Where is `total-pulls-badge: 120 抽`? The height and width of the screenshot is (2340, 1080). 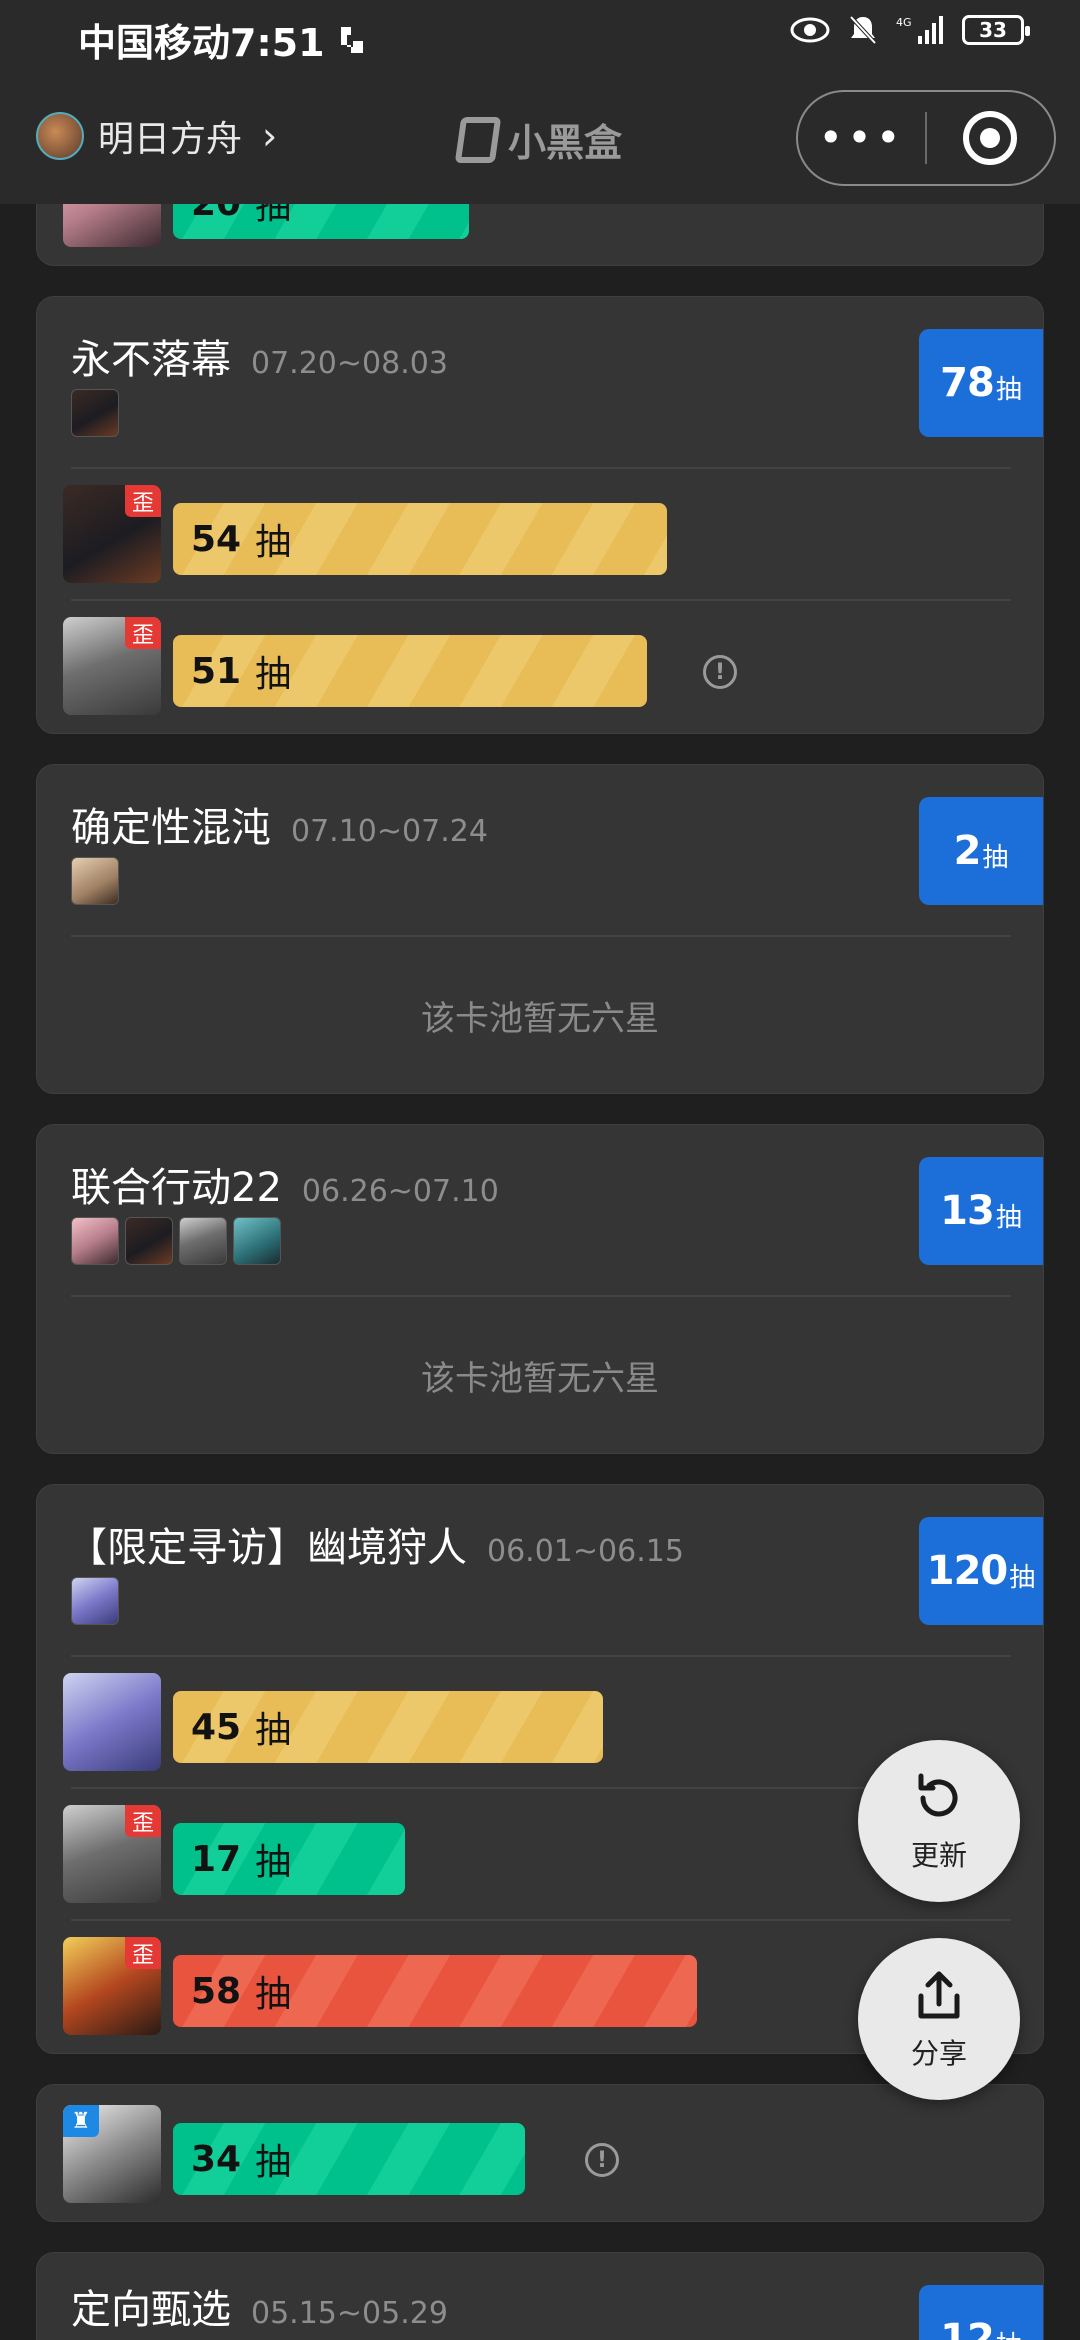 total-pulls-badge: 120 抽 is located at coordinates (981, 1571).